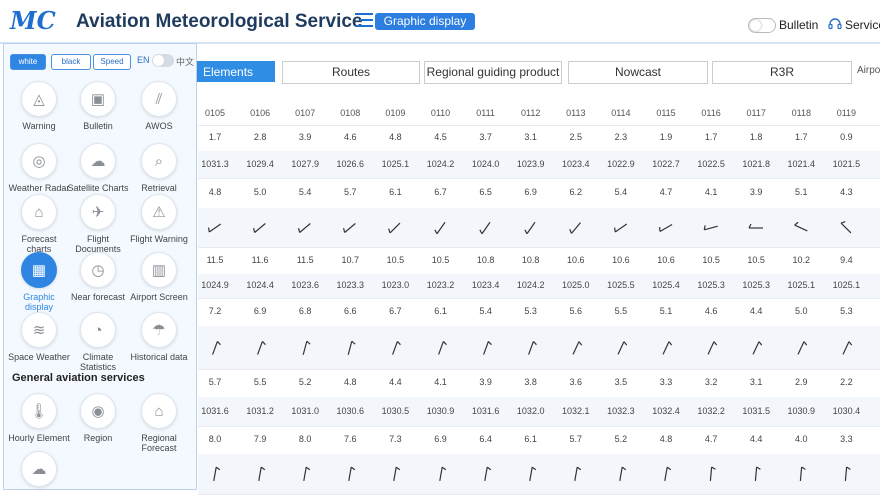 Image resolution: width=880 pixels, height=495 pixels. Describe the element at coordinates (159, 239) in the screenshot. I see `menu-item-label: Flight Warning` at that location.